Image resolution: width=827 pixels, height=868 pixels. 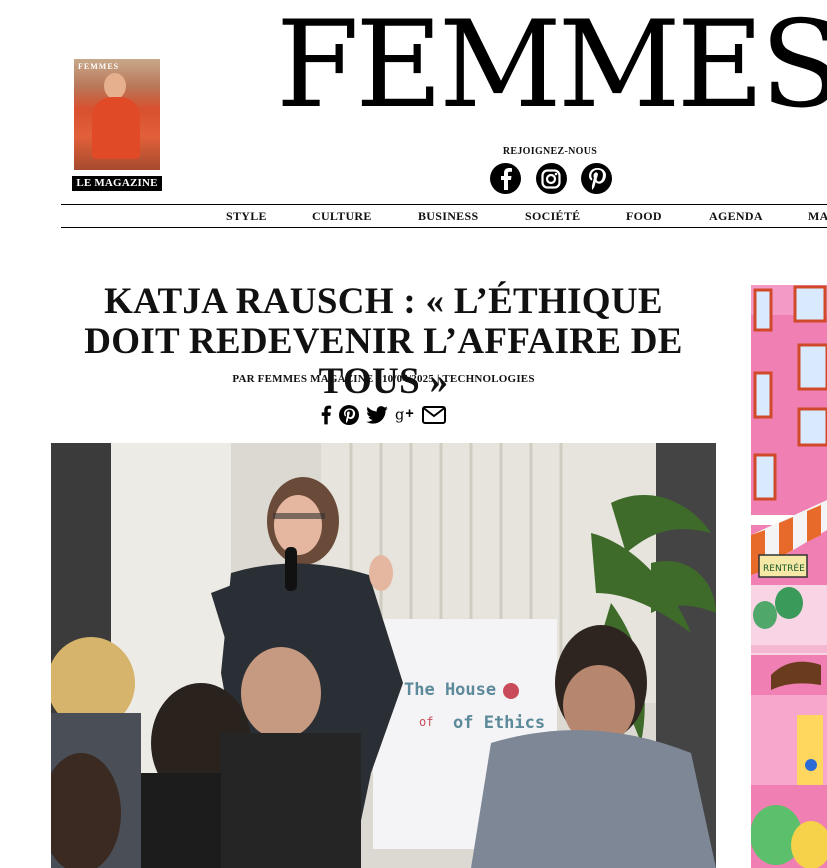 I want to click on nav-item-style: STYLE, so click(x=246, y=216).